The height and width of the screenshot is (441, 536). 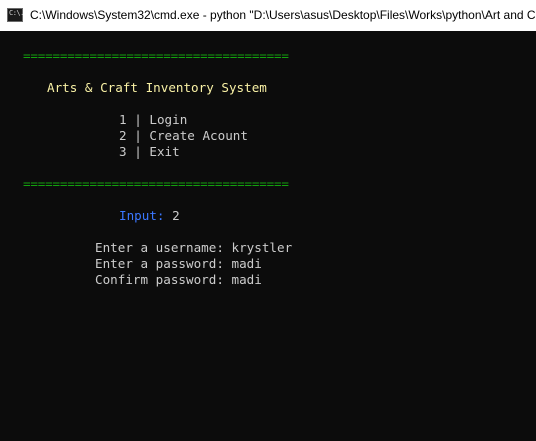 What do you see at coordinates (123, 135) in the screenshot?
I see `menu-item-number: 2` at bounding box center [123, 135].